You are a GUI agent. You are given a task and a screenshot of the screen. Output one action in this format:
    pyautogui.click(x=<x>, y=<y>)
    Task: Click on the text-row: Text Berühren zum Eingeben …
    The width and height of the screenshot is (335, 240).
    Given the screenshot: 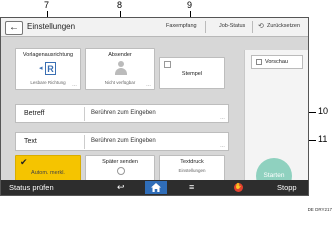 What is the action you would take?
    pyautogui.click(x=122, y=141)
    